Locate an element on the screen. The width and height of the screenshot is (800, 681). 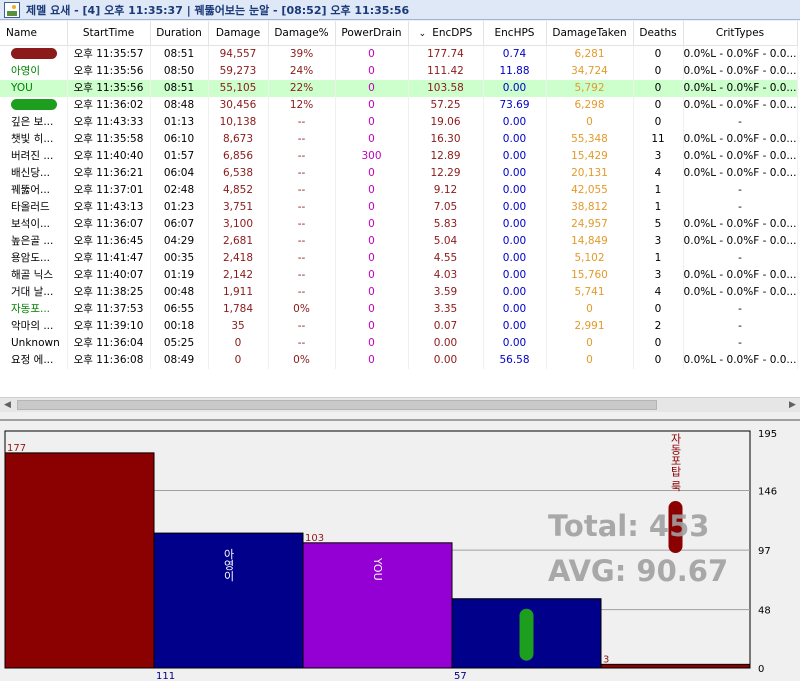
sort-descending-icon: ⌄ is located at coordinates (422, 33).